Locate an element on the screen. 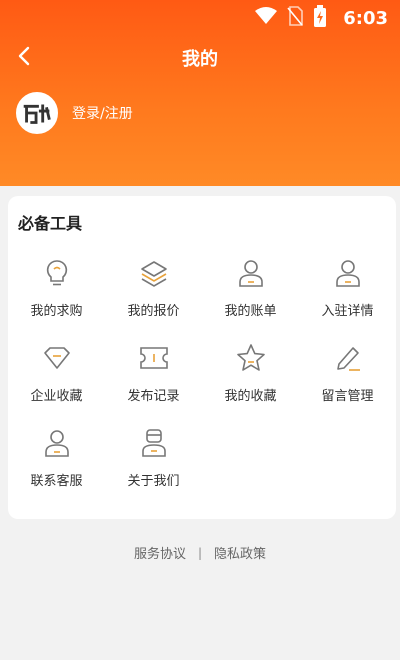 The image size is (400, 660). pencil-icon is located at coordinates (348, 358).